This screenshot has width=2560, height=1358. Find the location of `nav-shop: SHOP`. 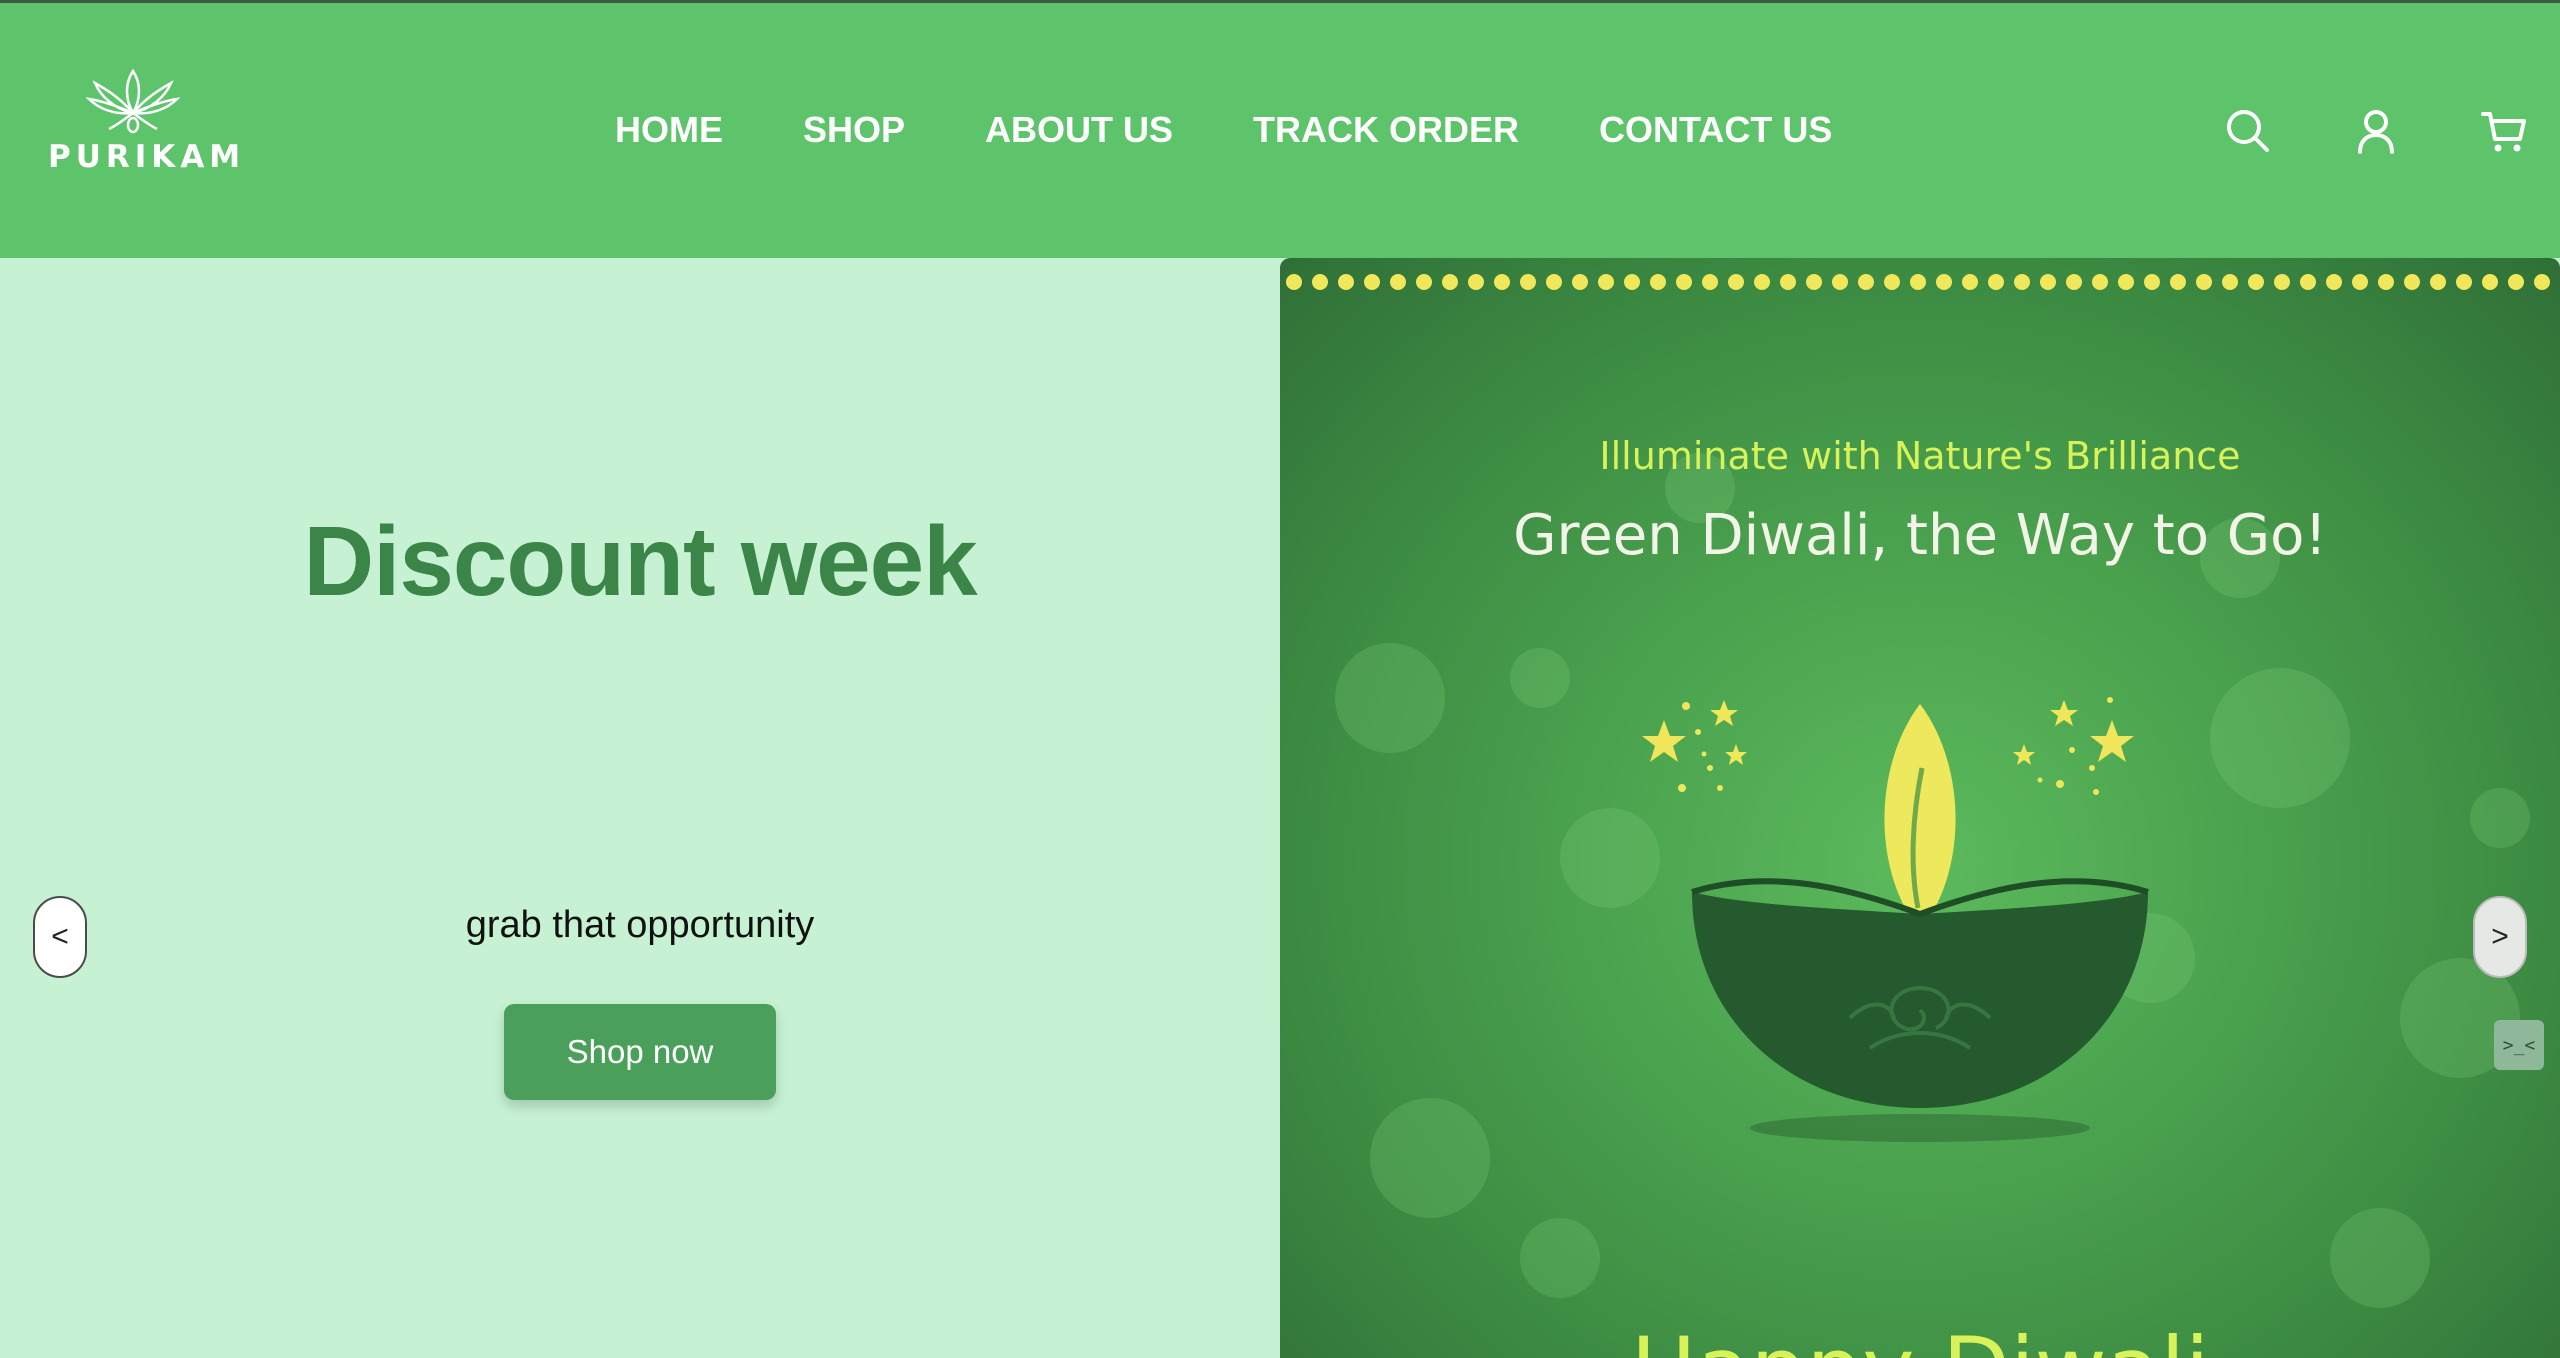

nav-shop: SHOP is located at coordinates (854, 130).